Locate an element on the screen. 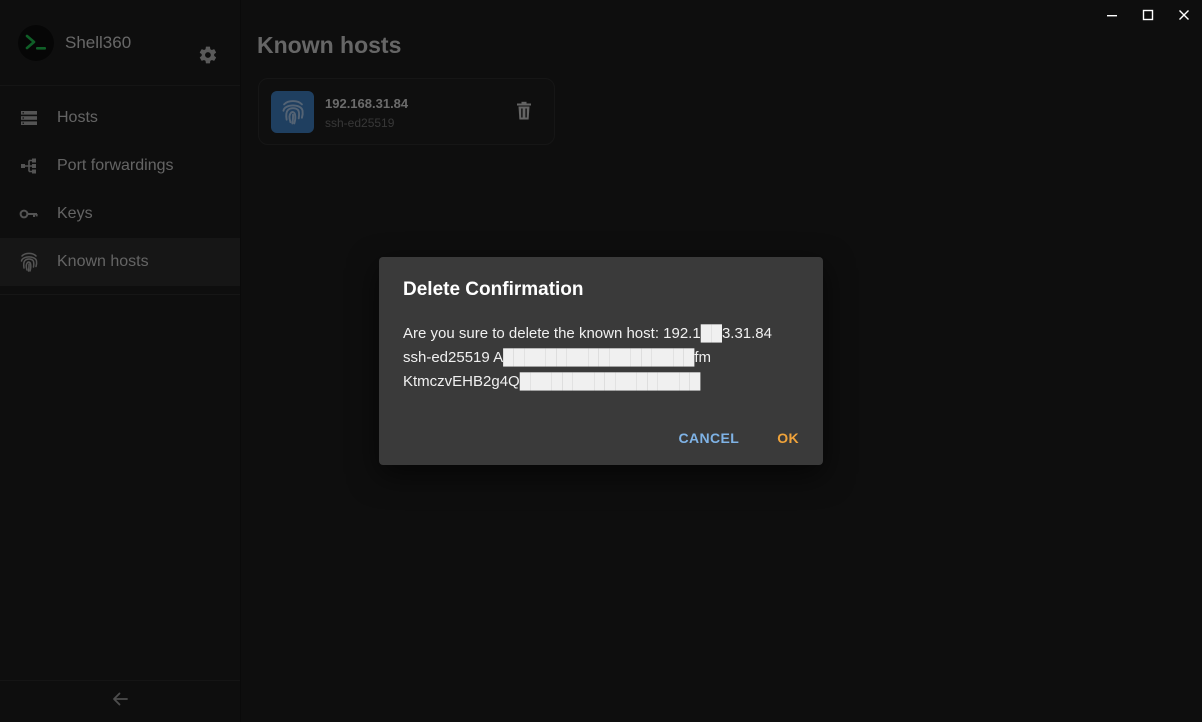 Image resolution: width=1202 pixels, height=722 pixels. maximize-button is located at coordinates (1148, 15).